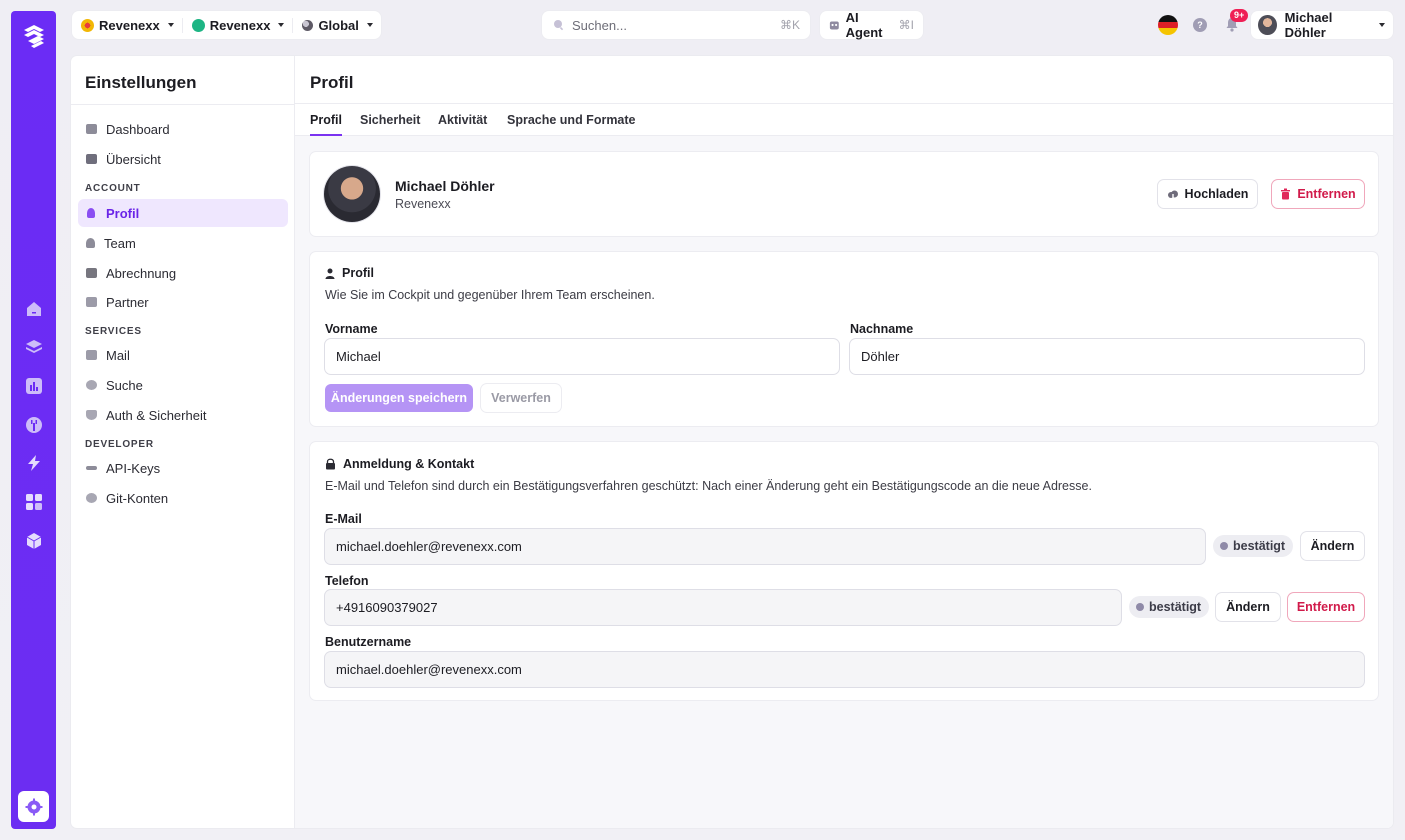 This screenshot has width=1405, height=840. Describe the element at coordinates (844, 669) in the screenshot. I see `username-field: michael.doehler@revenexx.com` at that location.